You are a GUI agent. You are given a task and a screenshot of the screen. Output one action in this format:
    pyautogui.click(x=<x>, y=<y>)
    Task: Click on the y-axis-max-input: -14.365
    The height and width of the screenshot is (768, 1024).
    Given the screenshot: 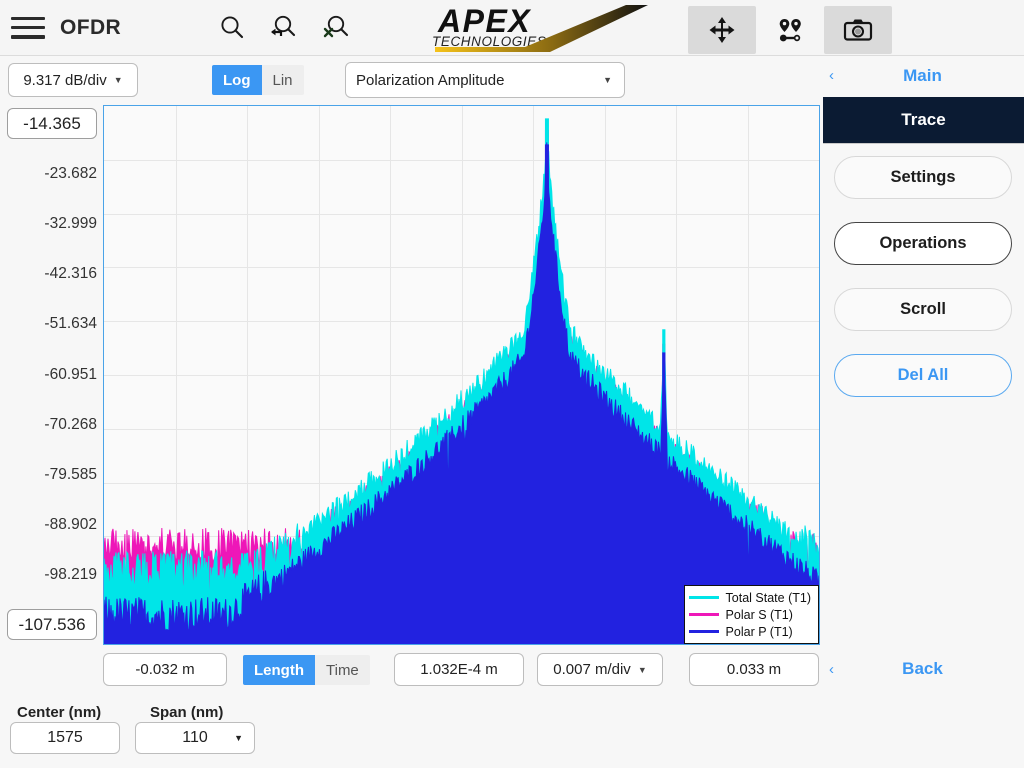 What is the action you would take?
    pyautogui.click(x=52, y=123)
    